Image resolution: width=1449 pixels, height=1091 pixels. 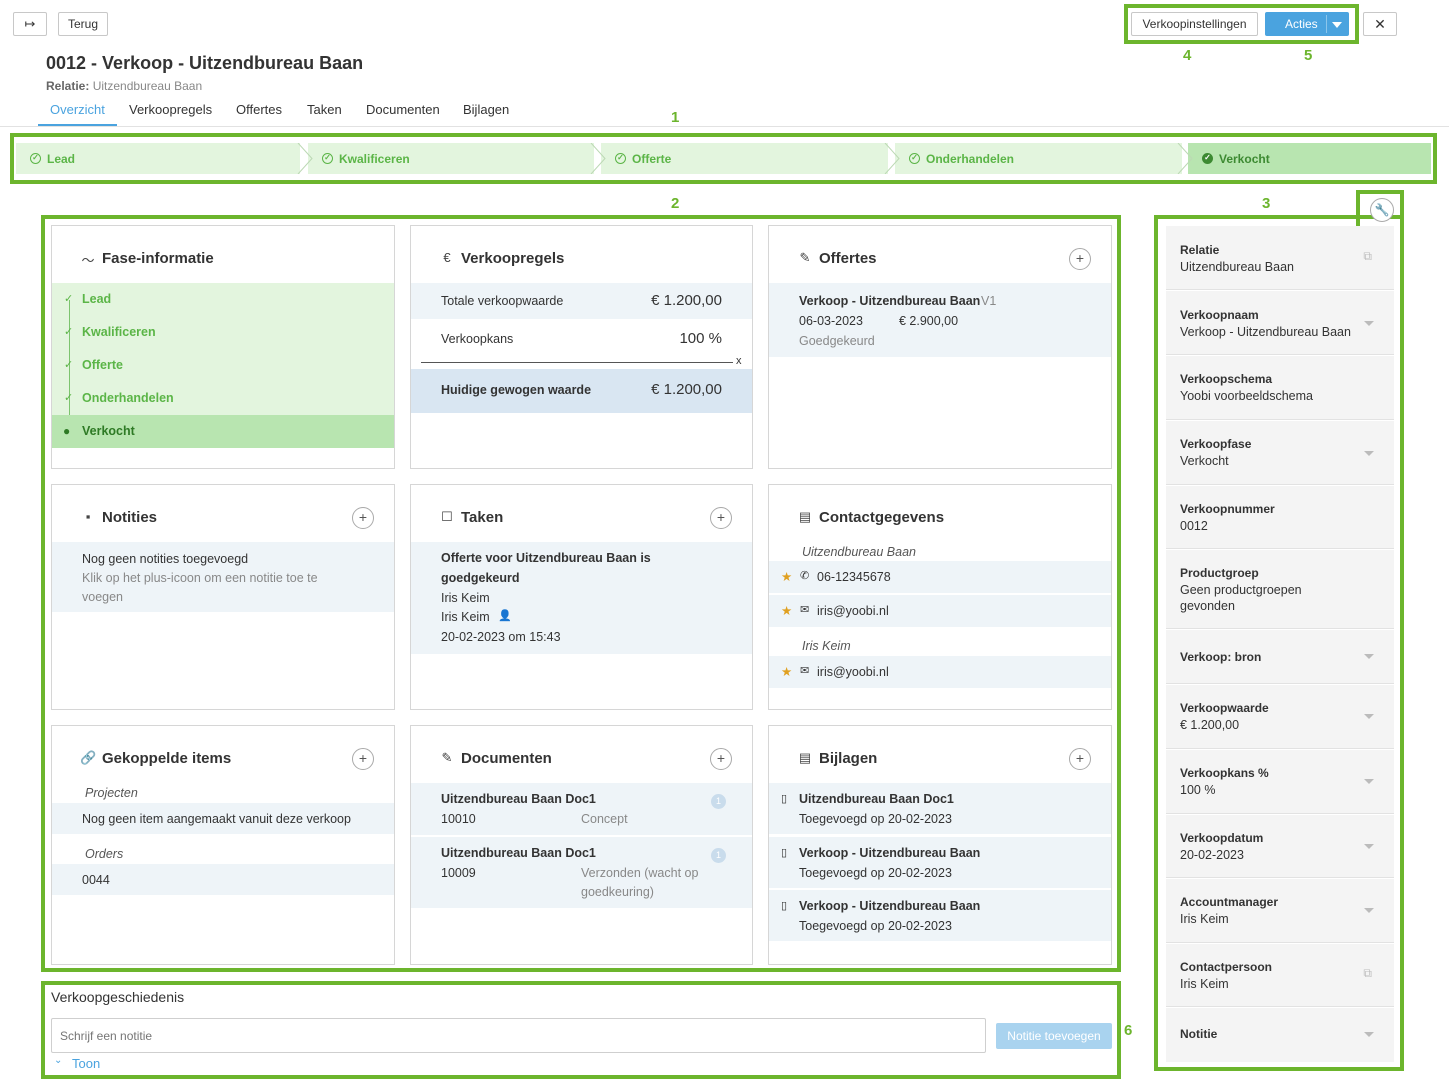 What do you see at coordinates (721, 759) in the screenshot?
I see `add-document-button: +` at bounding box center [721, 759].